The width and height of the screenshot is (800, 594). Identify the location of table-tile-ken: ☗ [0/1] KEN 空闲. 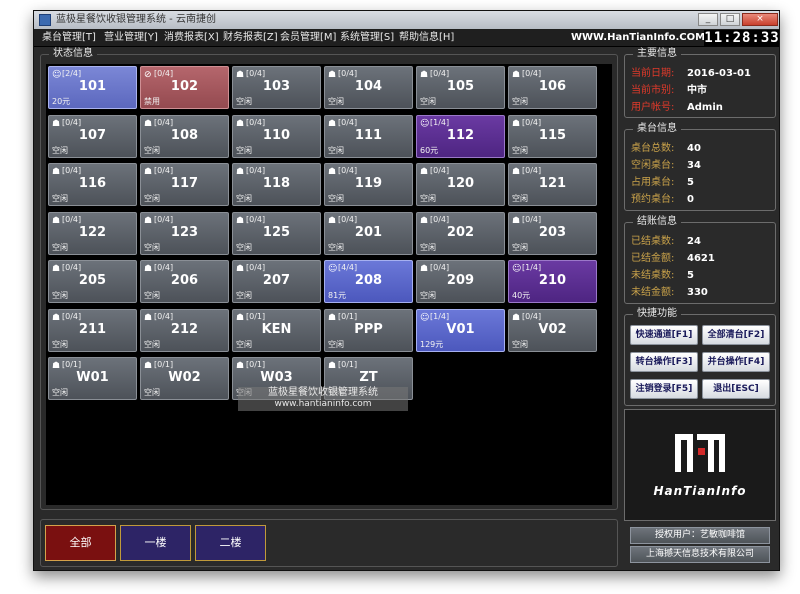
(276, 330).